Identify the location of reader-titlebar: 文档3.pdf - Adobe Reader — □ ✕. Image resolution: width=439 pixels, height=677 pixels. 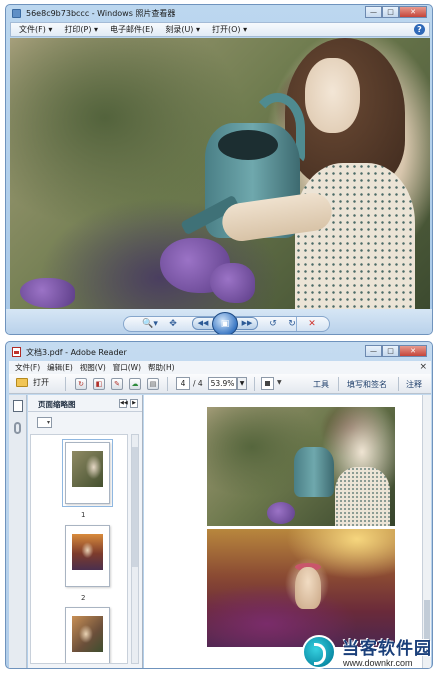
(219, 351).